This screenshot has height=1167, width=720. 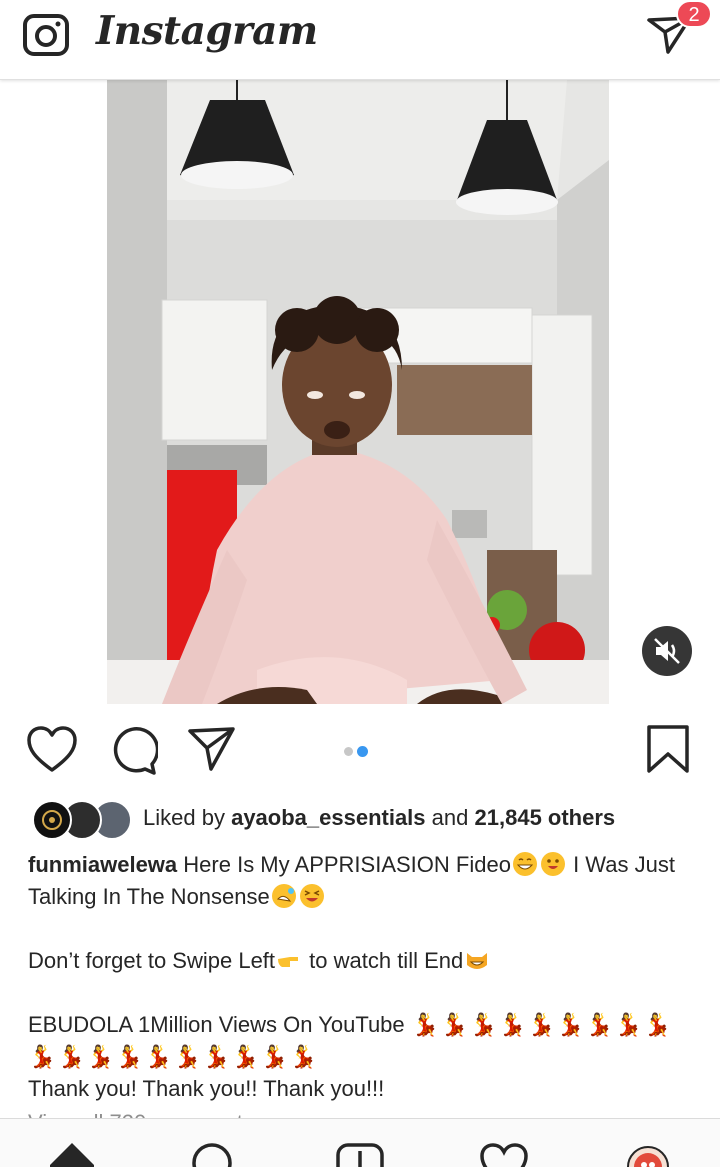 I want to click on notification-badge: 2, so click(x=694, y=14).